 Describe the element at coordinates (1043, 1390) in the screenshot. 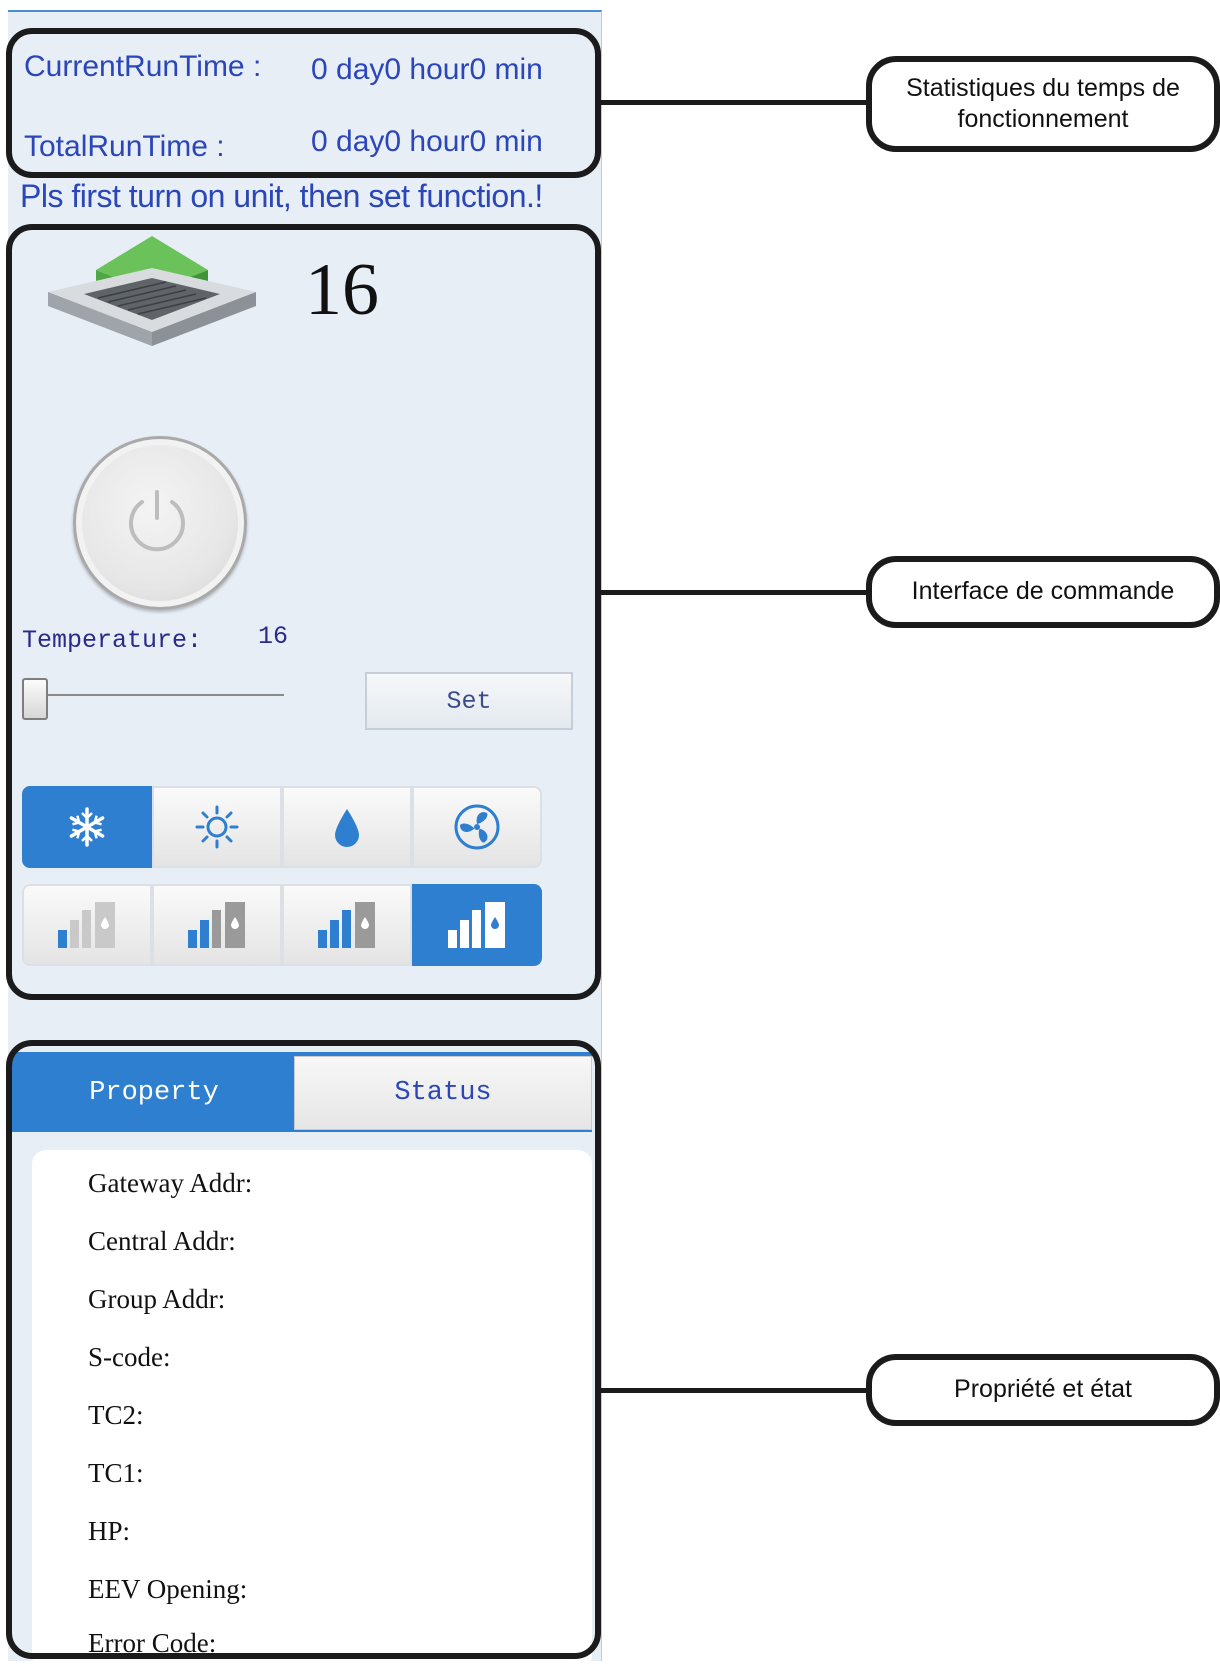

I see `property-callout: Propriété et état` at that location.